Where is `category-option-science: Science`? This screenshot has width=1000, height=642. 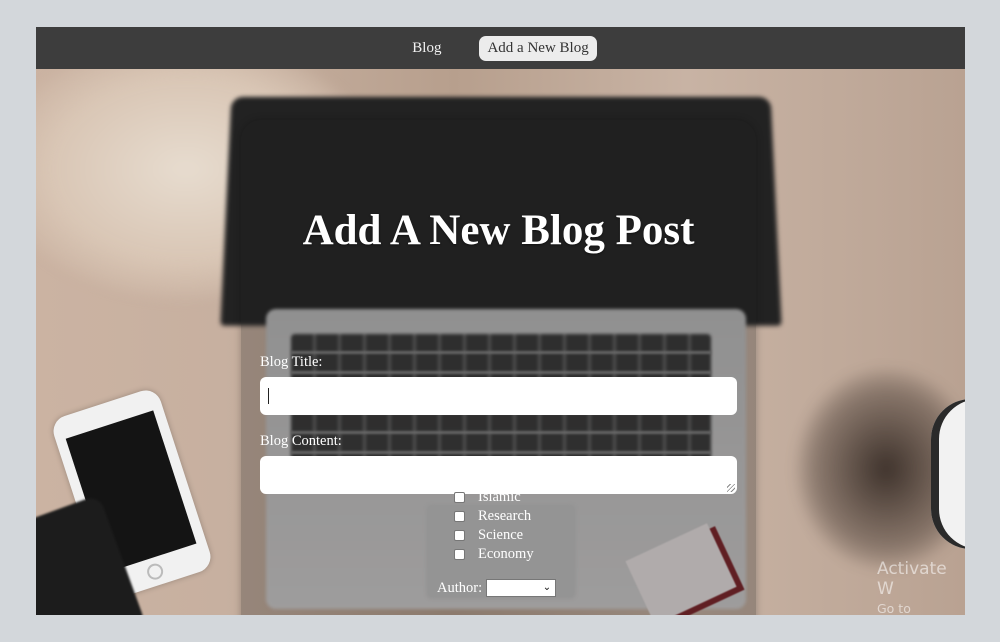 category-option-science: Science is located at coordinates (494, 535).